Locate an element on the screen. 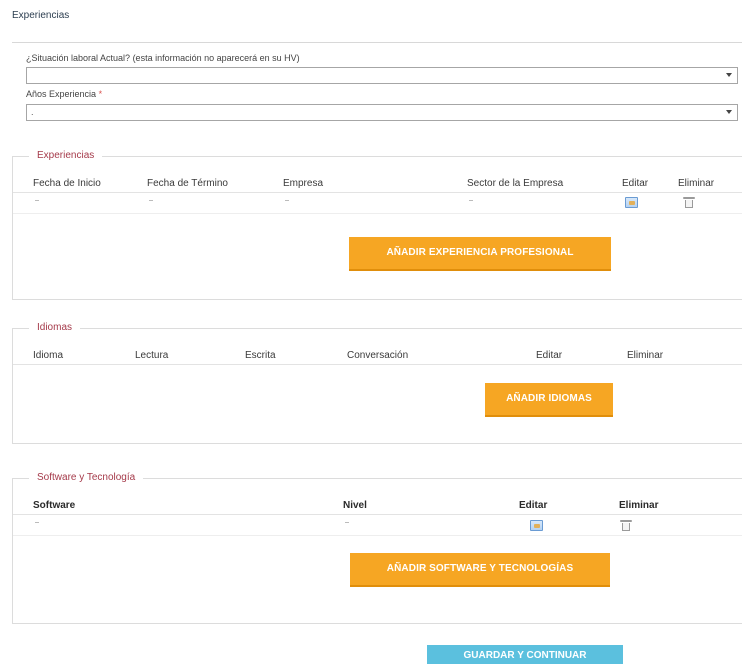  anios-label: Años Experiencia * is located at coordinates (64, 94).